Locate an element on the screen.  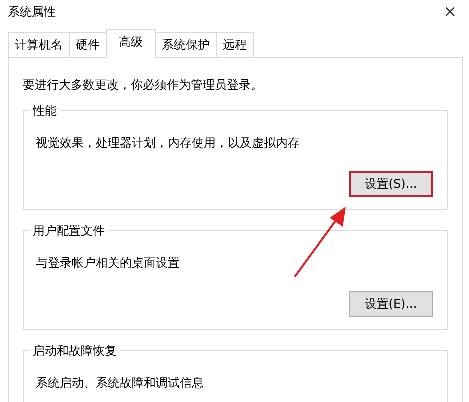
group-description: 视觉效果，处理器计划，内存使用，以及虚拟内存 is located at coordinates (168, 143).